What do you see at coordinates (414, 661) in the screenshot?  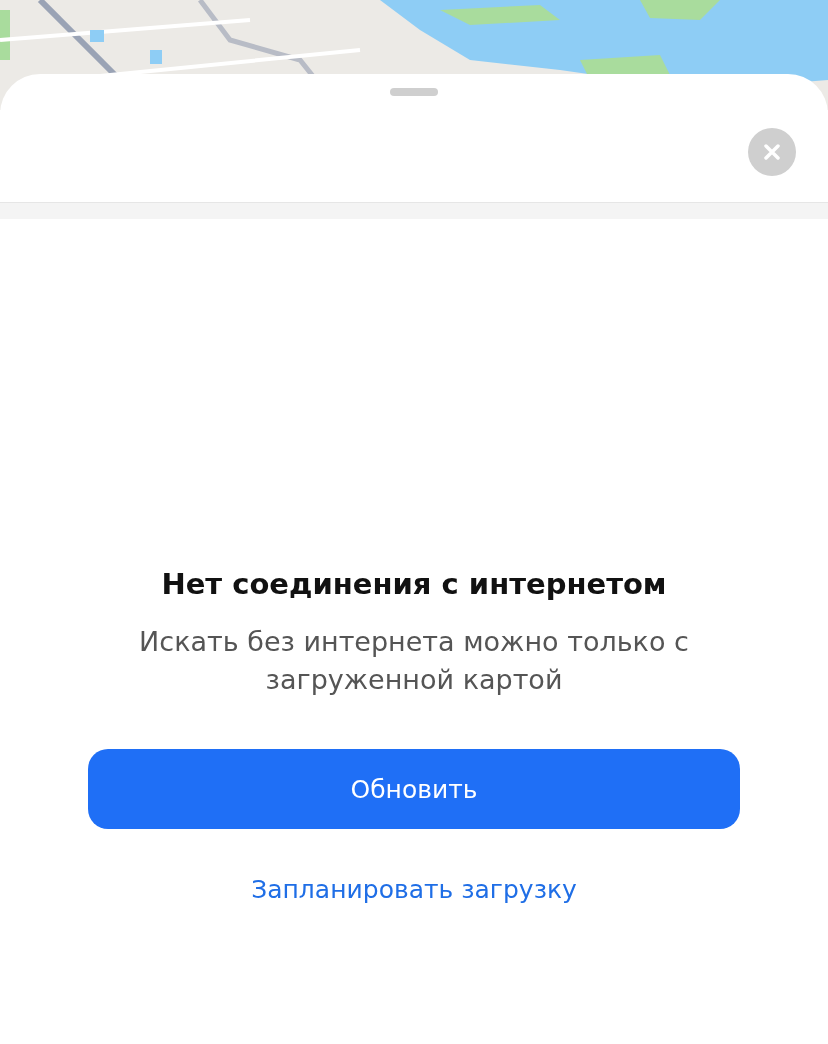 I see `error-message: Искать без интернета можно только с загруженной картой` at bounding box center [414, 661].